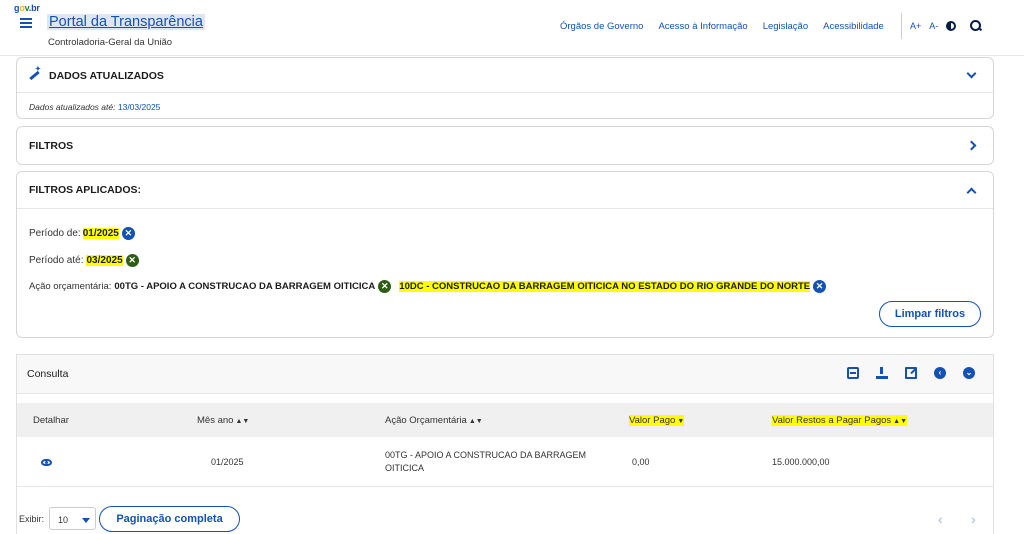 This screenshot has height=534, width=1024. Describe the element at coordinates (505, 374) in the screenshot. I see `consulta-header: Consulta ‹ ⌄` at that location.